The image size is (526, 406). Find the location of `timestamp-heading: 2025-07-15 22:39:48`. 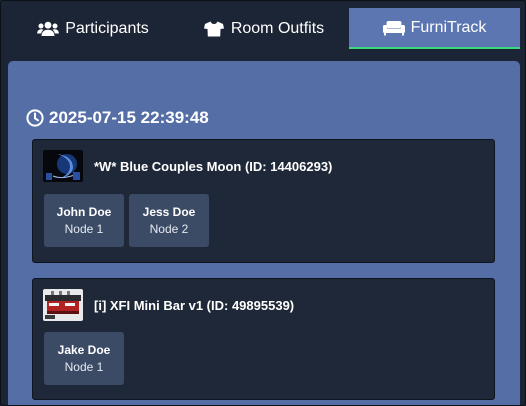

timestamp-heading: 2025-07-15 22:39:48 is located at coordinates (117, 118).